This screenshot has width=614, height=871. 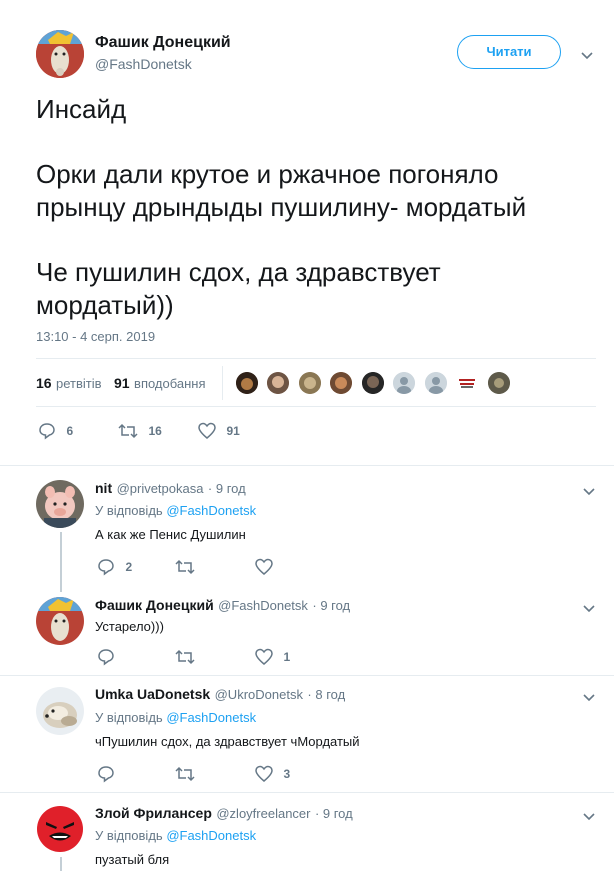 I want to click on reply-text: пузатый бля, so click(x=132, y=859).